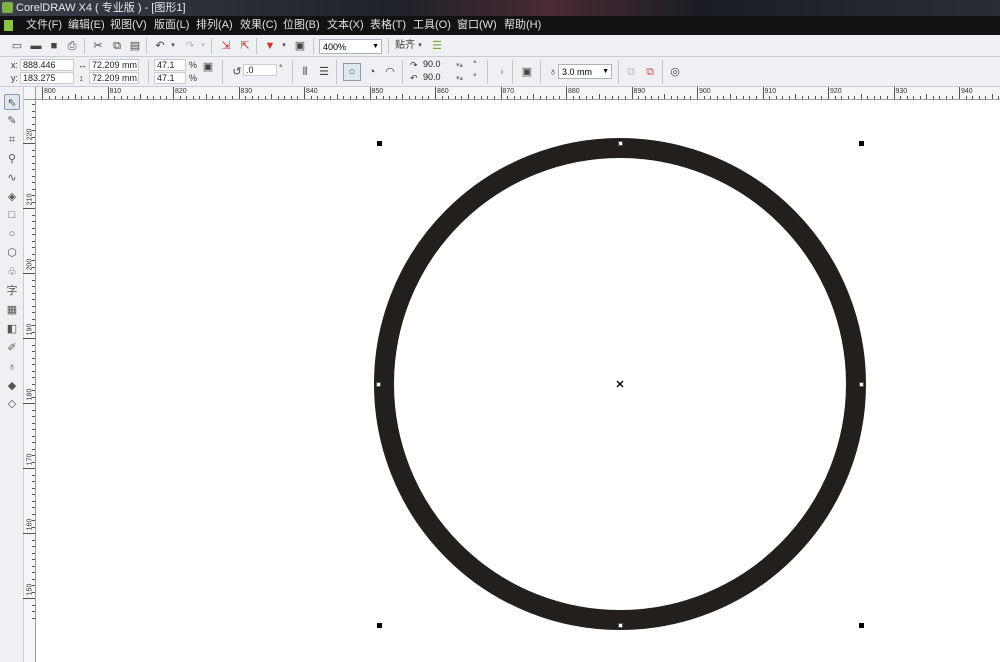  What do you see at coordinates (260, 70) in the screenshot?
I see `rotation-field: .0` at bounding box center [260, 70].